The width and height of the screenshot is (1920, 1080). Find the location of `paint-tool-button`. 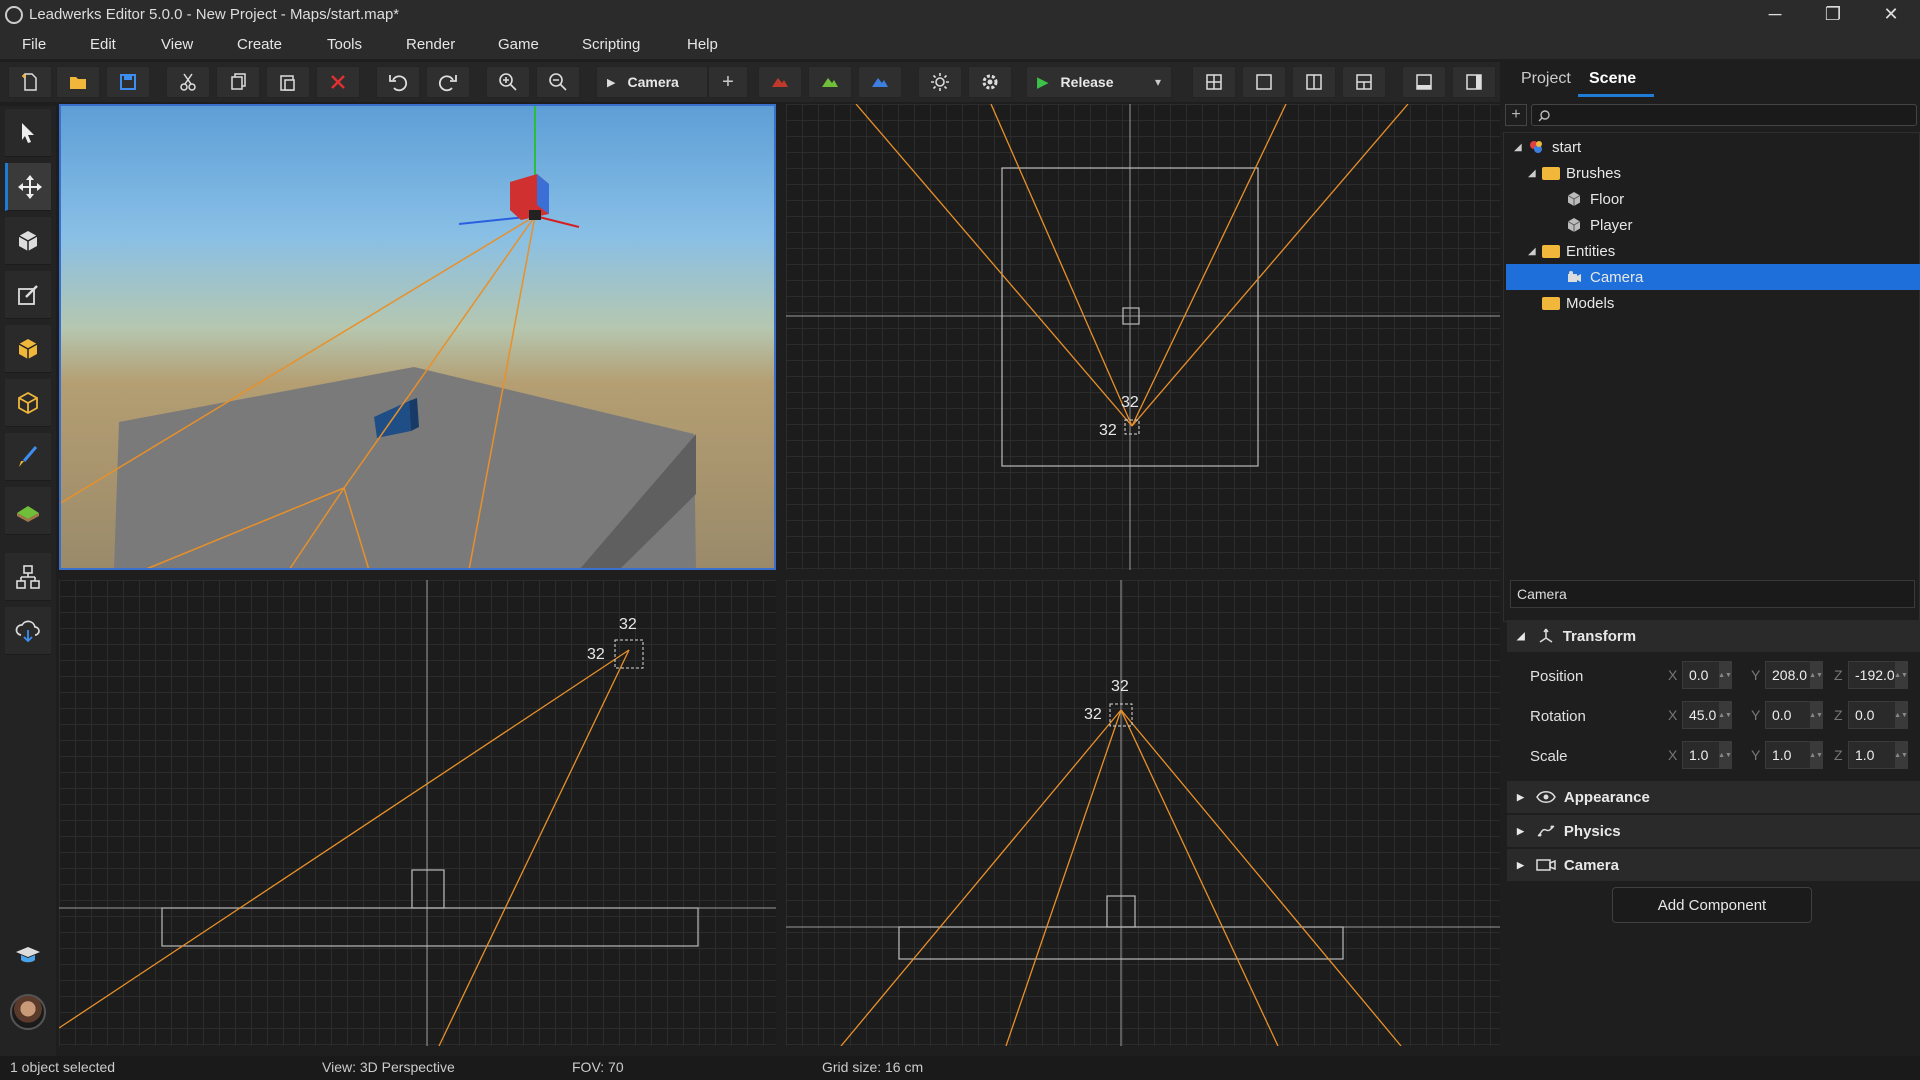

paint-tool-button is located at coordinates (28, 457).